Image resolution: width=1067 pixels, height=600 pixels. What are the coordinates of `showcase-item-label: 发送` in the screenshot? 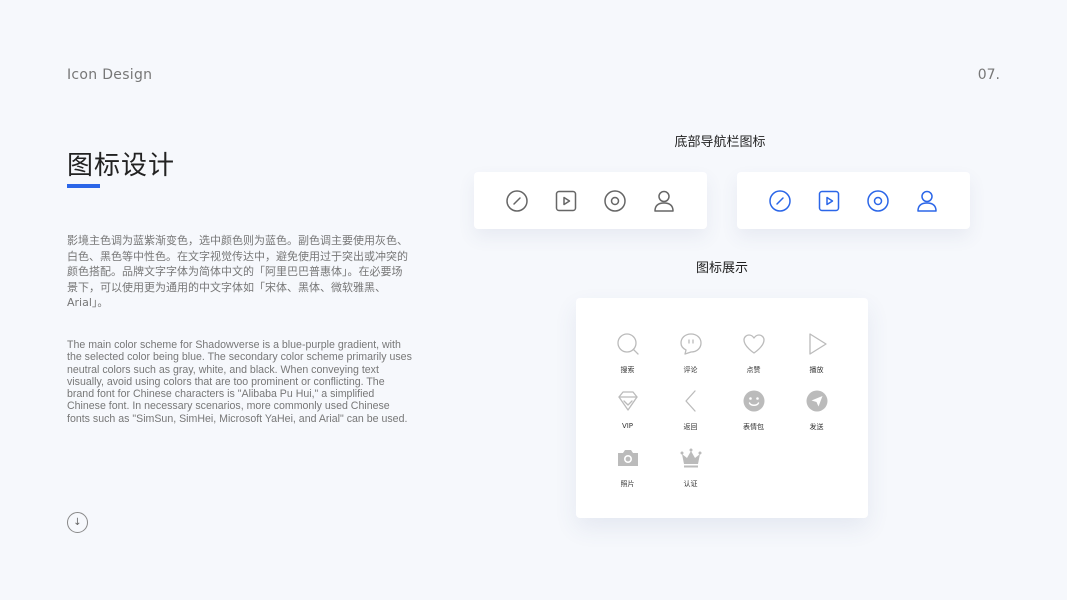 It's located at (816, 427).